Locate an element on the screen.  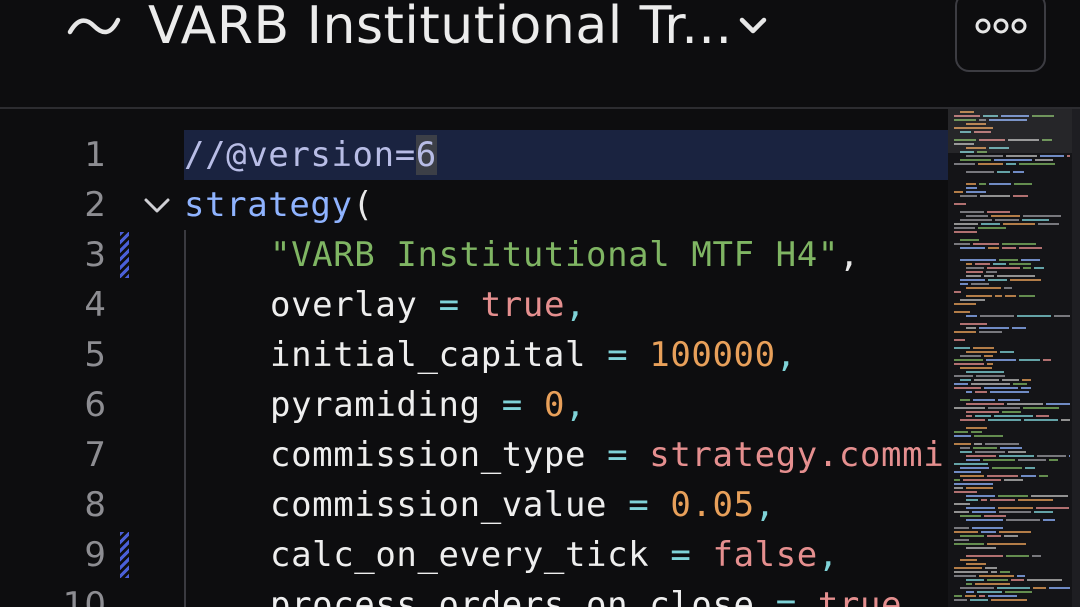
code-text: pyramiding = 0, is located at coordinates (428, 405).